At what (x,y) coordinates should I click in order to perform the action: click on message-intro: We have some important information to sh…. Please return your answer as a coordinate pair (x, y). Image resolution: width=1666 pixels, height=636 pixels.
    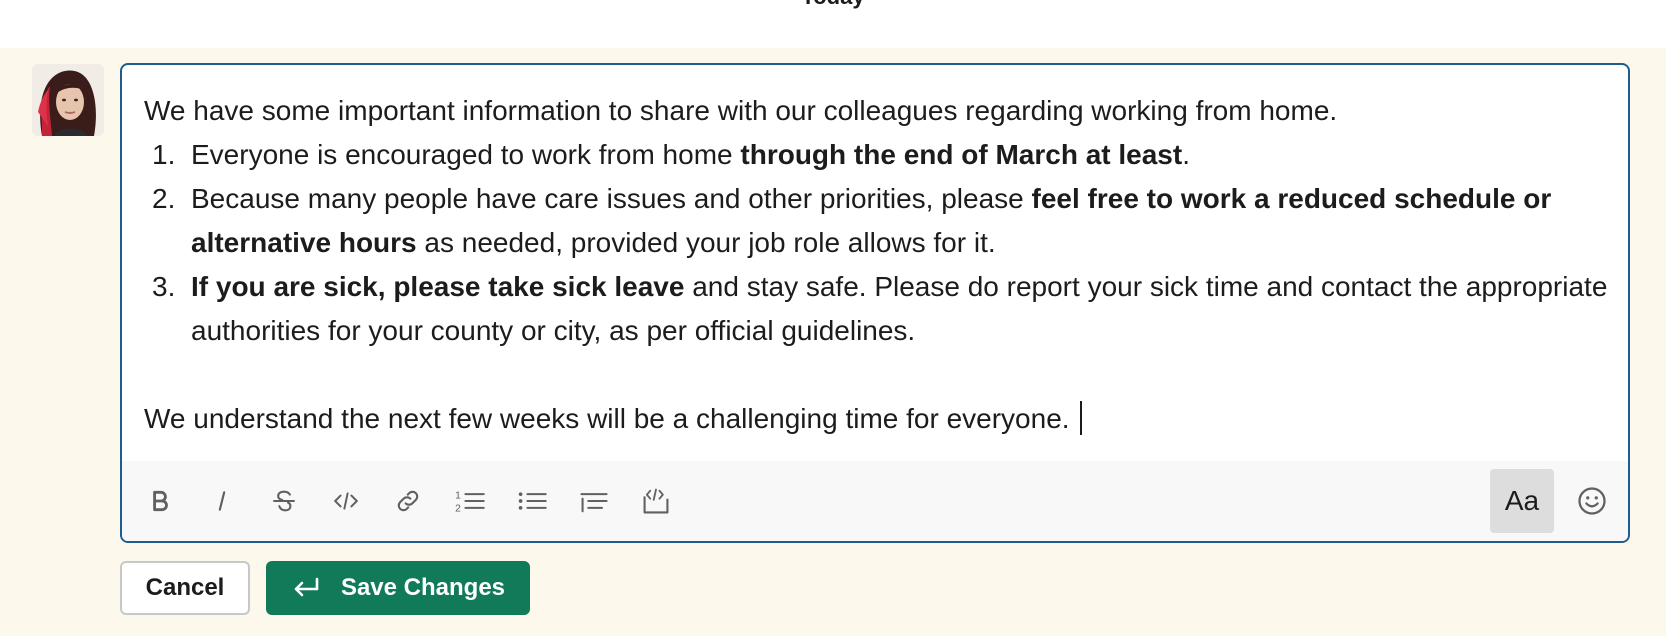
    Looking at the image, I should click on (741, 110).